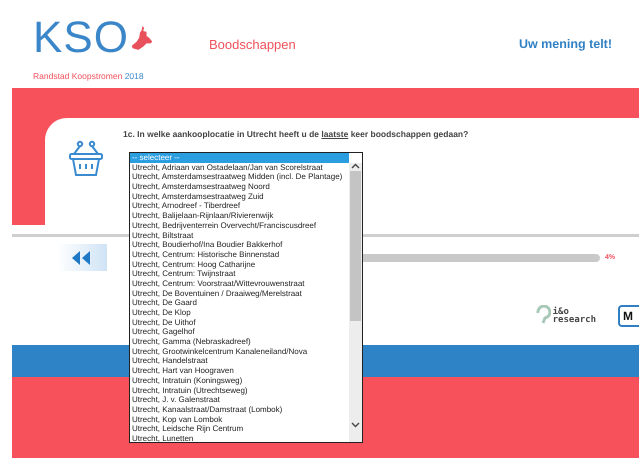 The image size is (639, 461). I want to click on scroll-down-icon, so click(355, 425).